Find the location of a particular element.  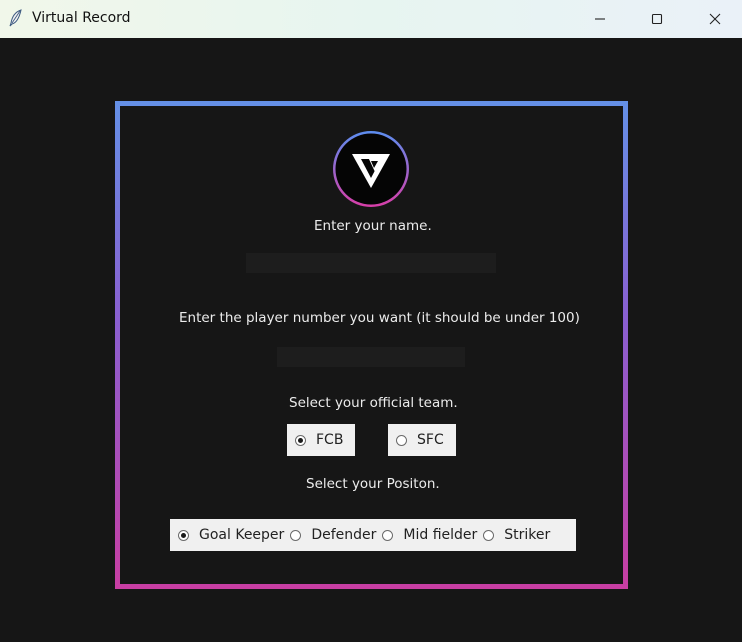

position-radio-mid-fielder: Mid fielder is located at coordinates (429, 535).